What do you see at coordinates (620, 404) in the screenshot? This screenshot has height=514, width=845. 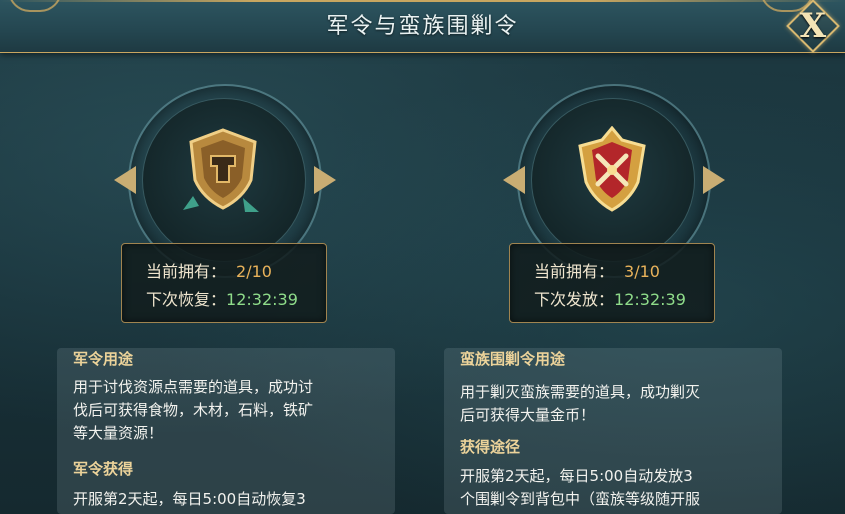 I see `usage-text: 用于剿灭蛮族需要的道具，成功剿灭 后可获得大量金币！` at bounding box center [620, 404].